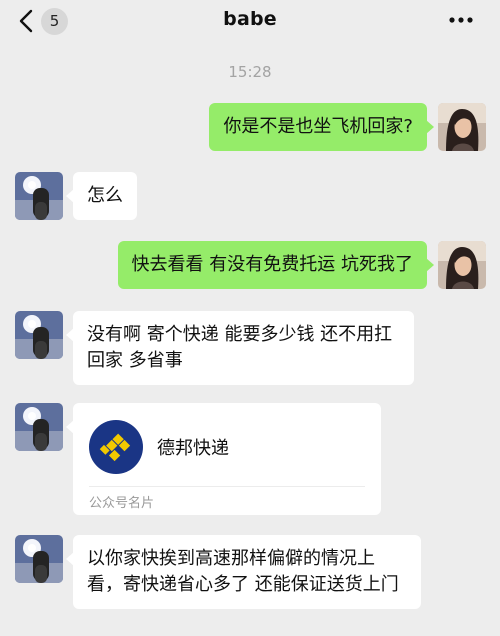  I want to click on message-bubble-outgoing: 你是不是也坐飞机回家?, so click(321, 127).